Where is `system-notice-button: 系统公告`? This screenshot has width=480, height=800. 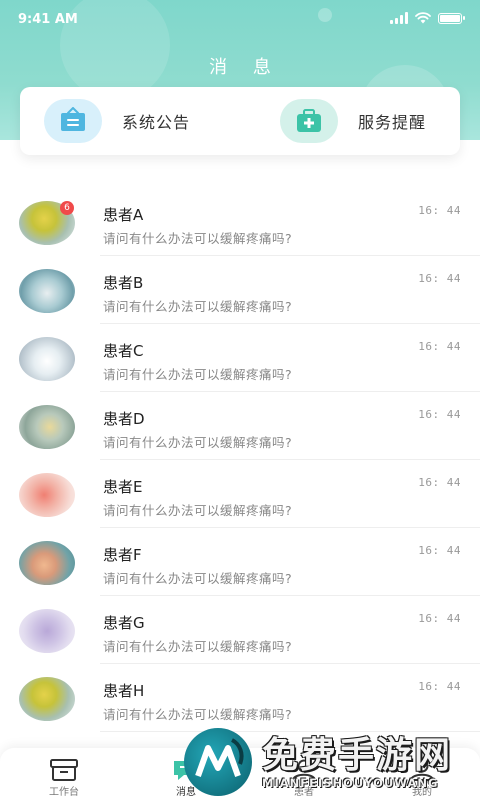 system-notice-button: 系统公告 is located at coordinates (117, 121).